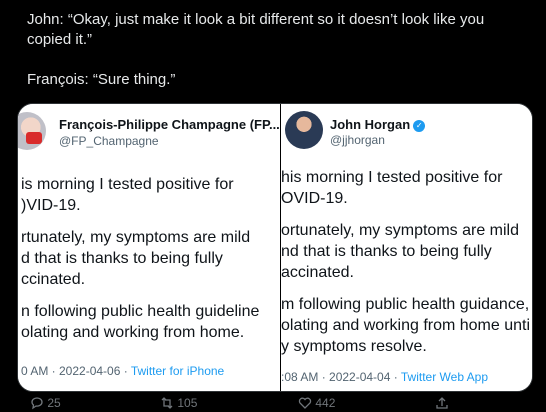 This screenshot has width=546, height=412. I want to click on tweet-line-3: François: “Sure thing.”, so click(101, 79).